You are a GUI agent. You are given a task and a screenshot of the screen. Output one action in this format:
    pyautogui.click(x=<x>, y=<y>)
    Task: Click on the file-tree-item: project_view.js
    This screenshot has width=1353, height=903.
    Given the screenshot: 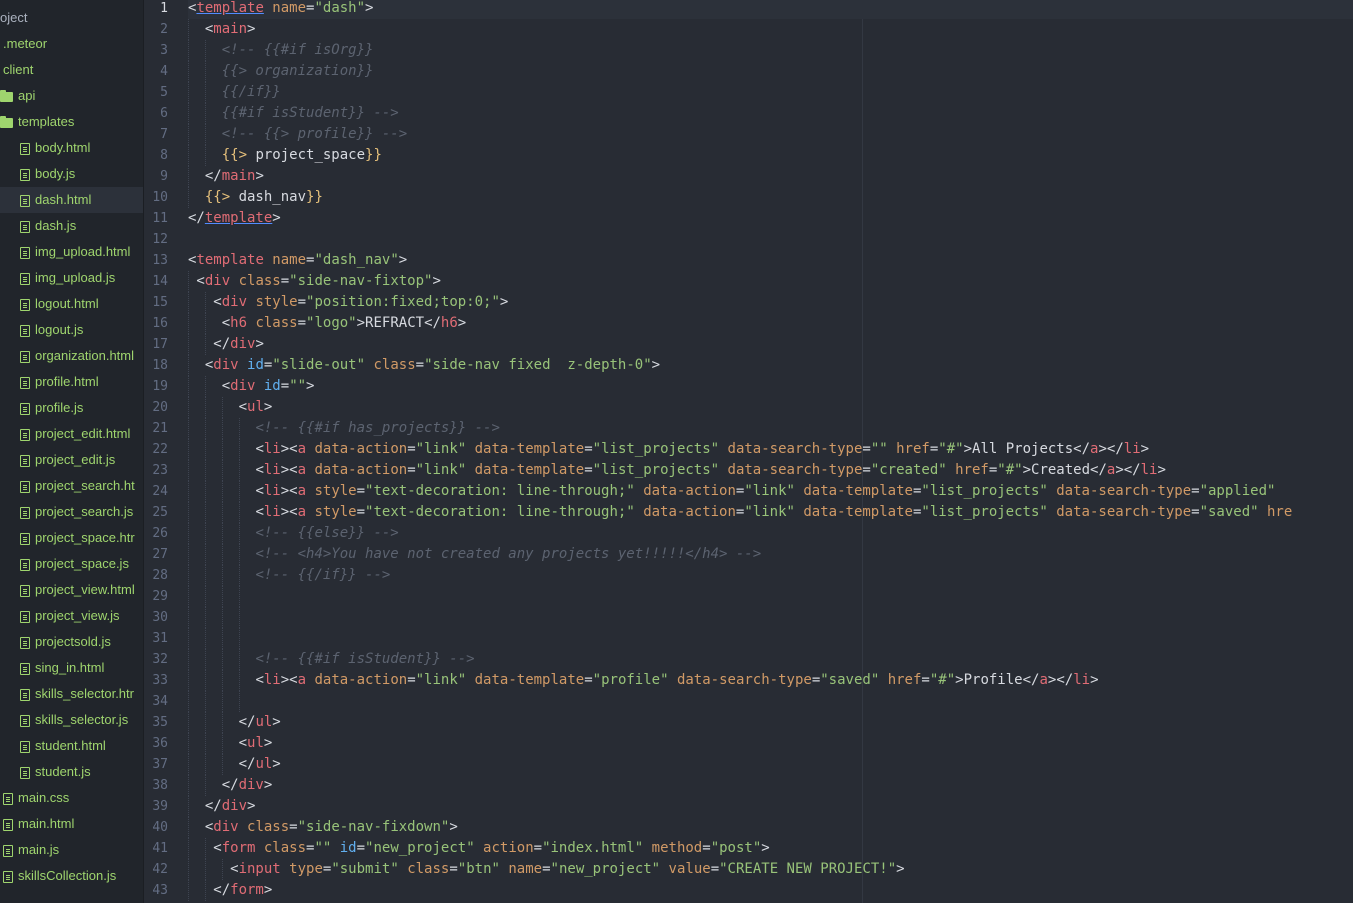 What is the action you would take?
    pyautogui.click(x=71, y=616)
    